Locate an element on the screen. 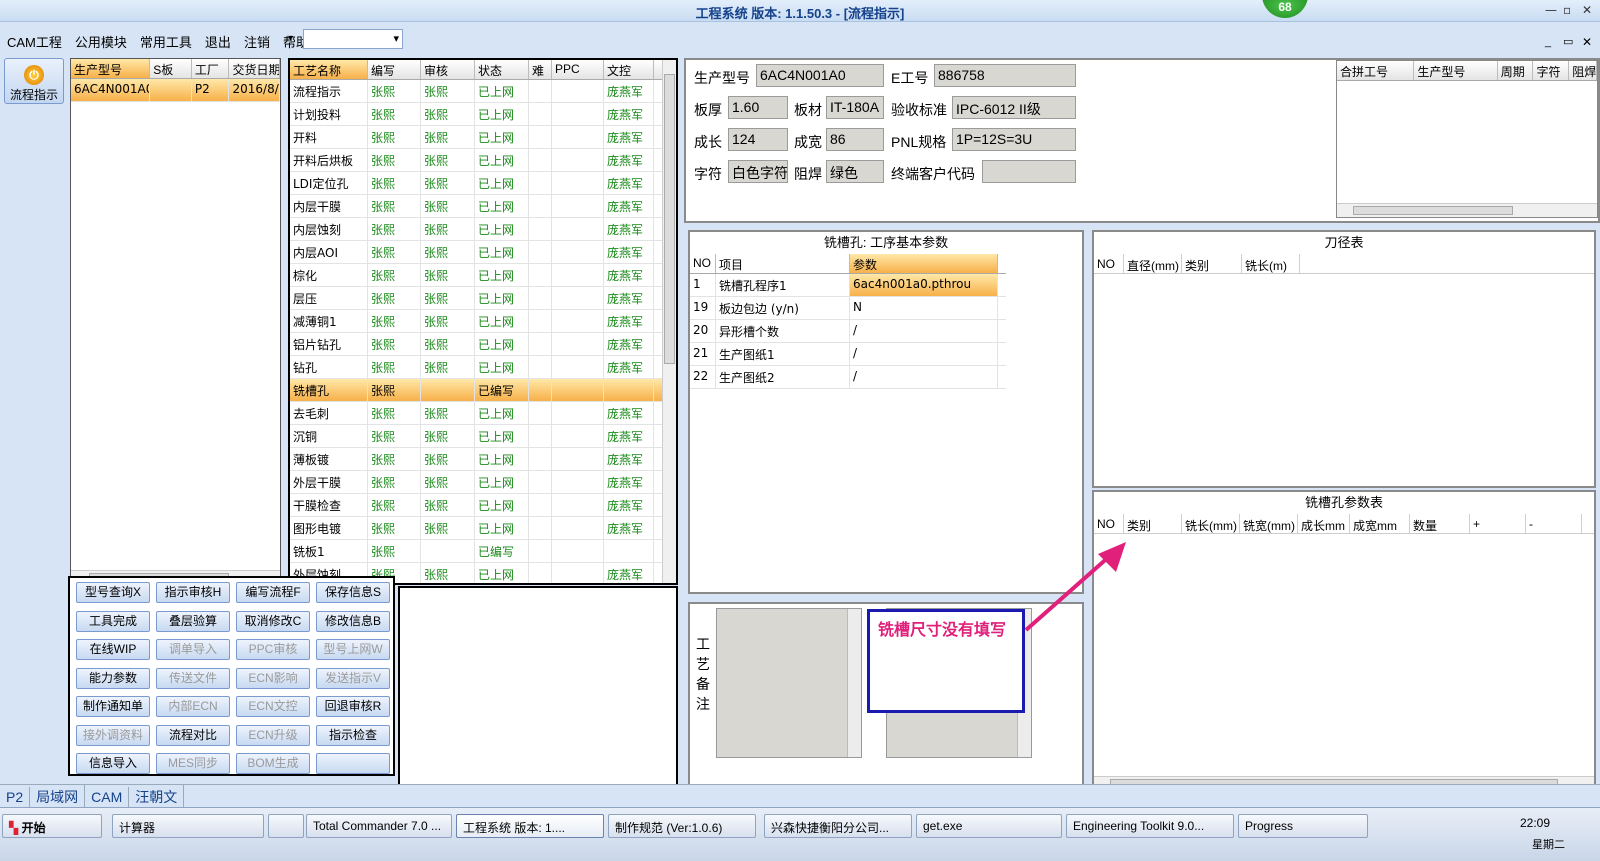  param-row: 22 生产图纸2/ is located at coordinates (848, 377).